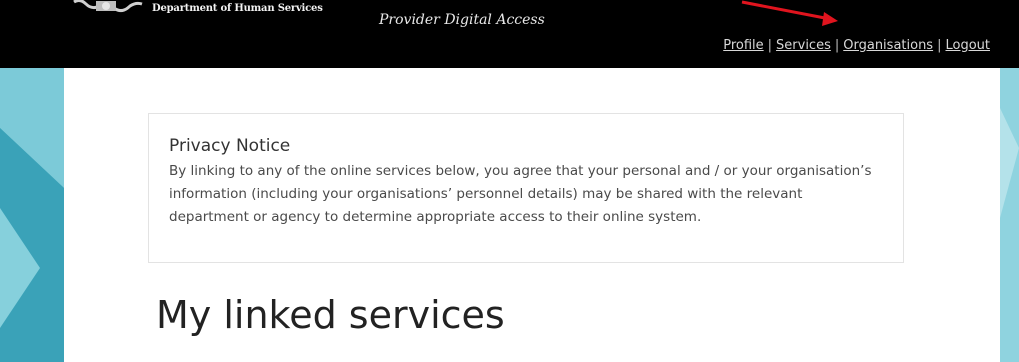  I want to click on government-crest-logo, so click(108, 8).